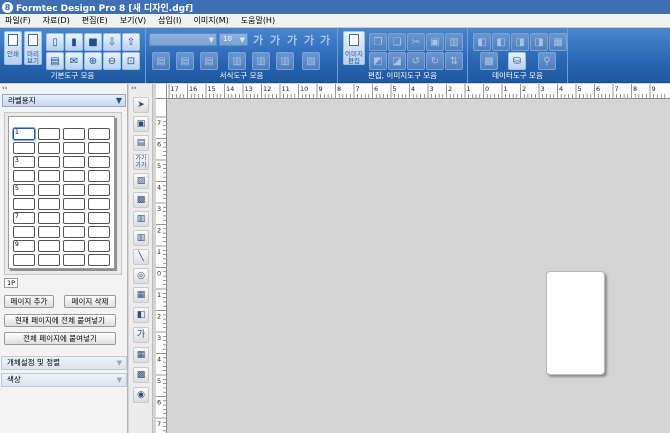 Image resolution: width=670 pixels, height=433 pixels. Describe the element at coordinates (141, 375) in the screenshot. I see `clipart-tool: ▩` at that location.